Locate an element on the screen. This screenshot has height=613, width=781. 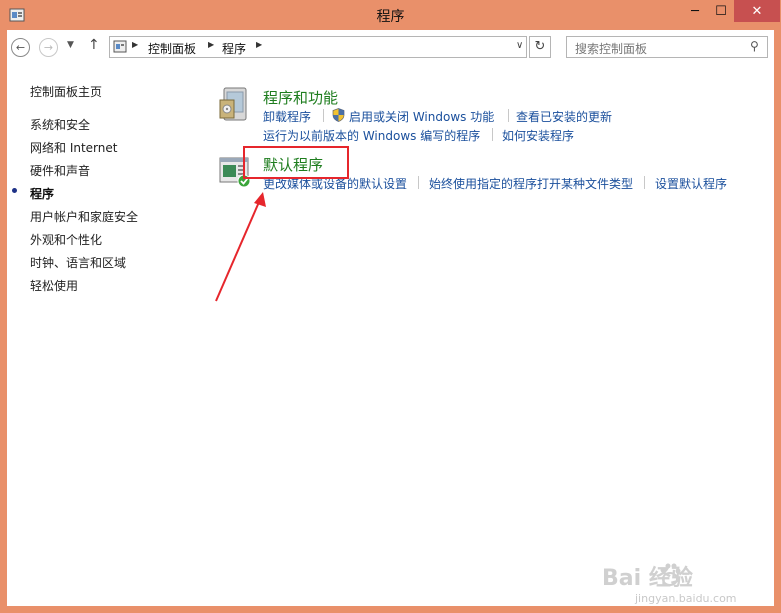
window-title: 程序 is located at coordinates (390, 17).